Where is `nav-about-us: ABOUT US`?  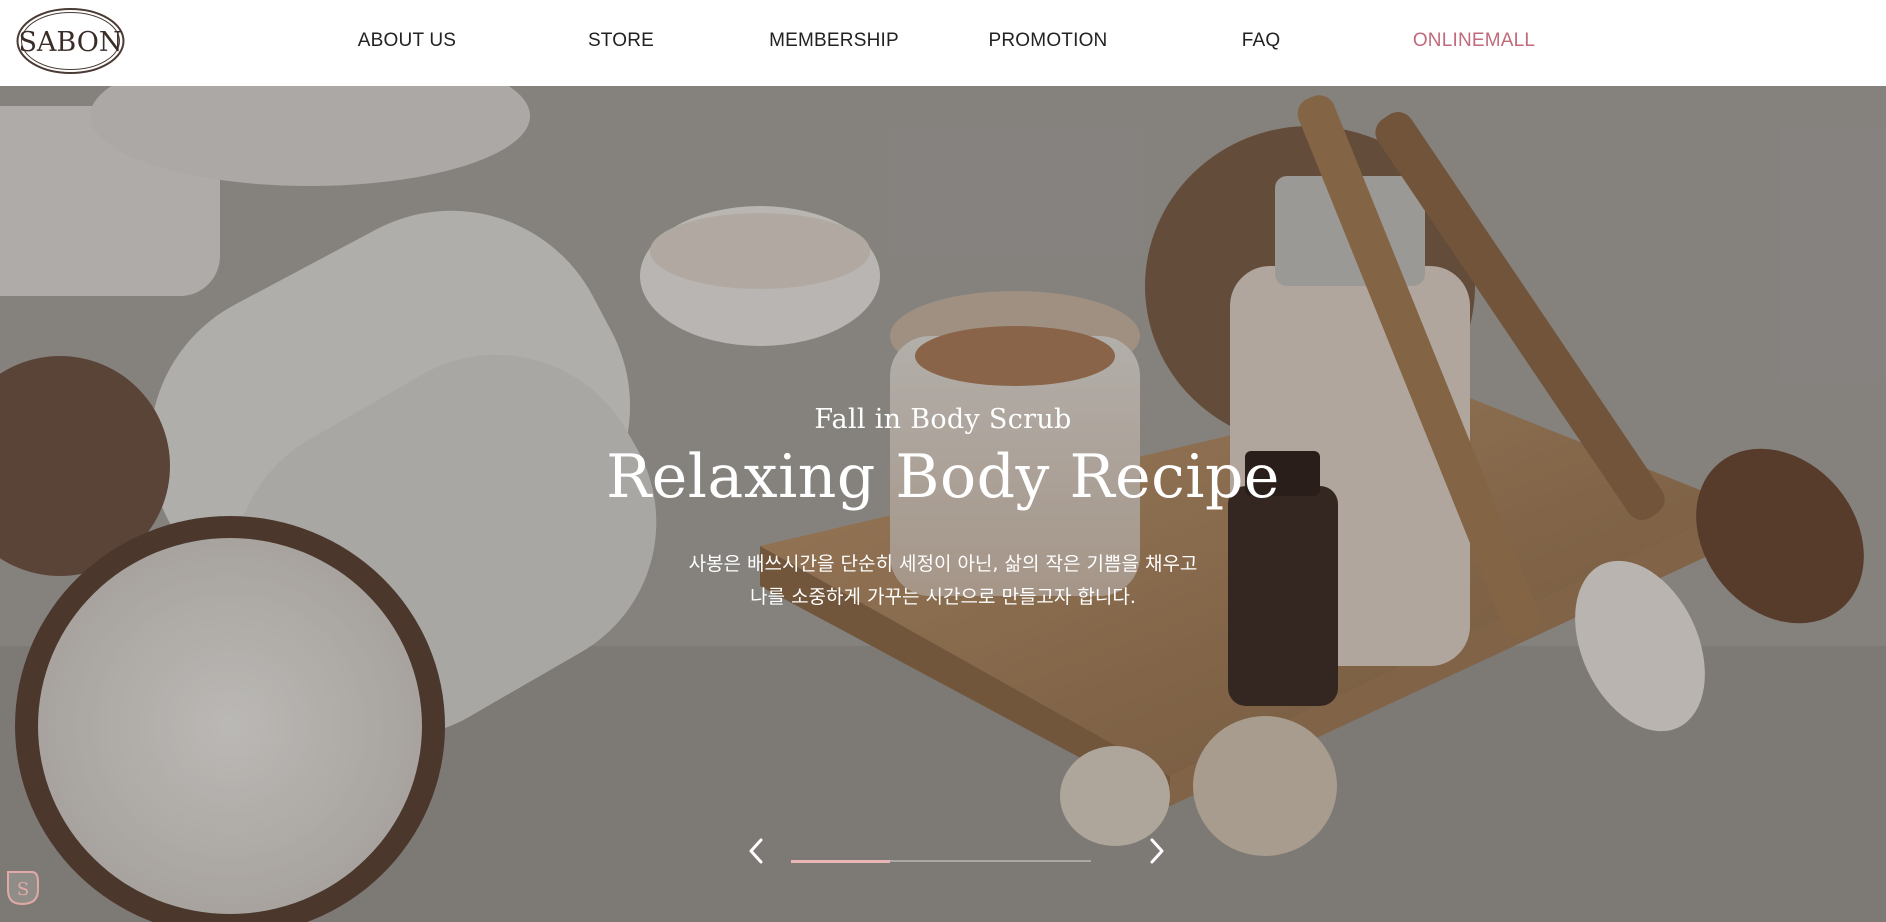
nav-about-us: ABOUT US is located at coordinates (407, 42).